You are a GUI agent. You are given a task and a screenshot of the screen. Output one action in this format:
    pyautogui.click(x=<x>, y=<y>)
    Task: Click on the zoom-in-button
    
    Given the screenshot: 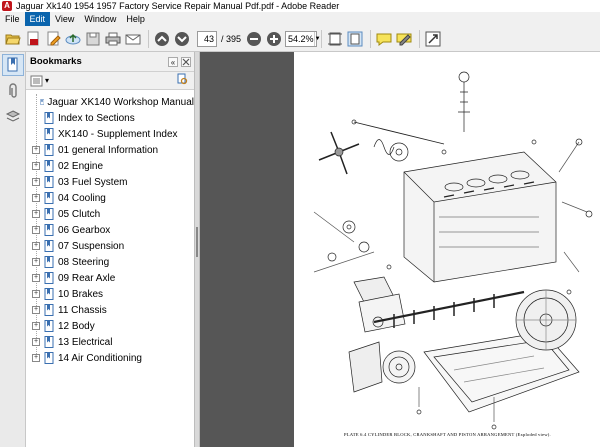 What is the action you would take?
    pyautogui.click(x=274, y=39)
    